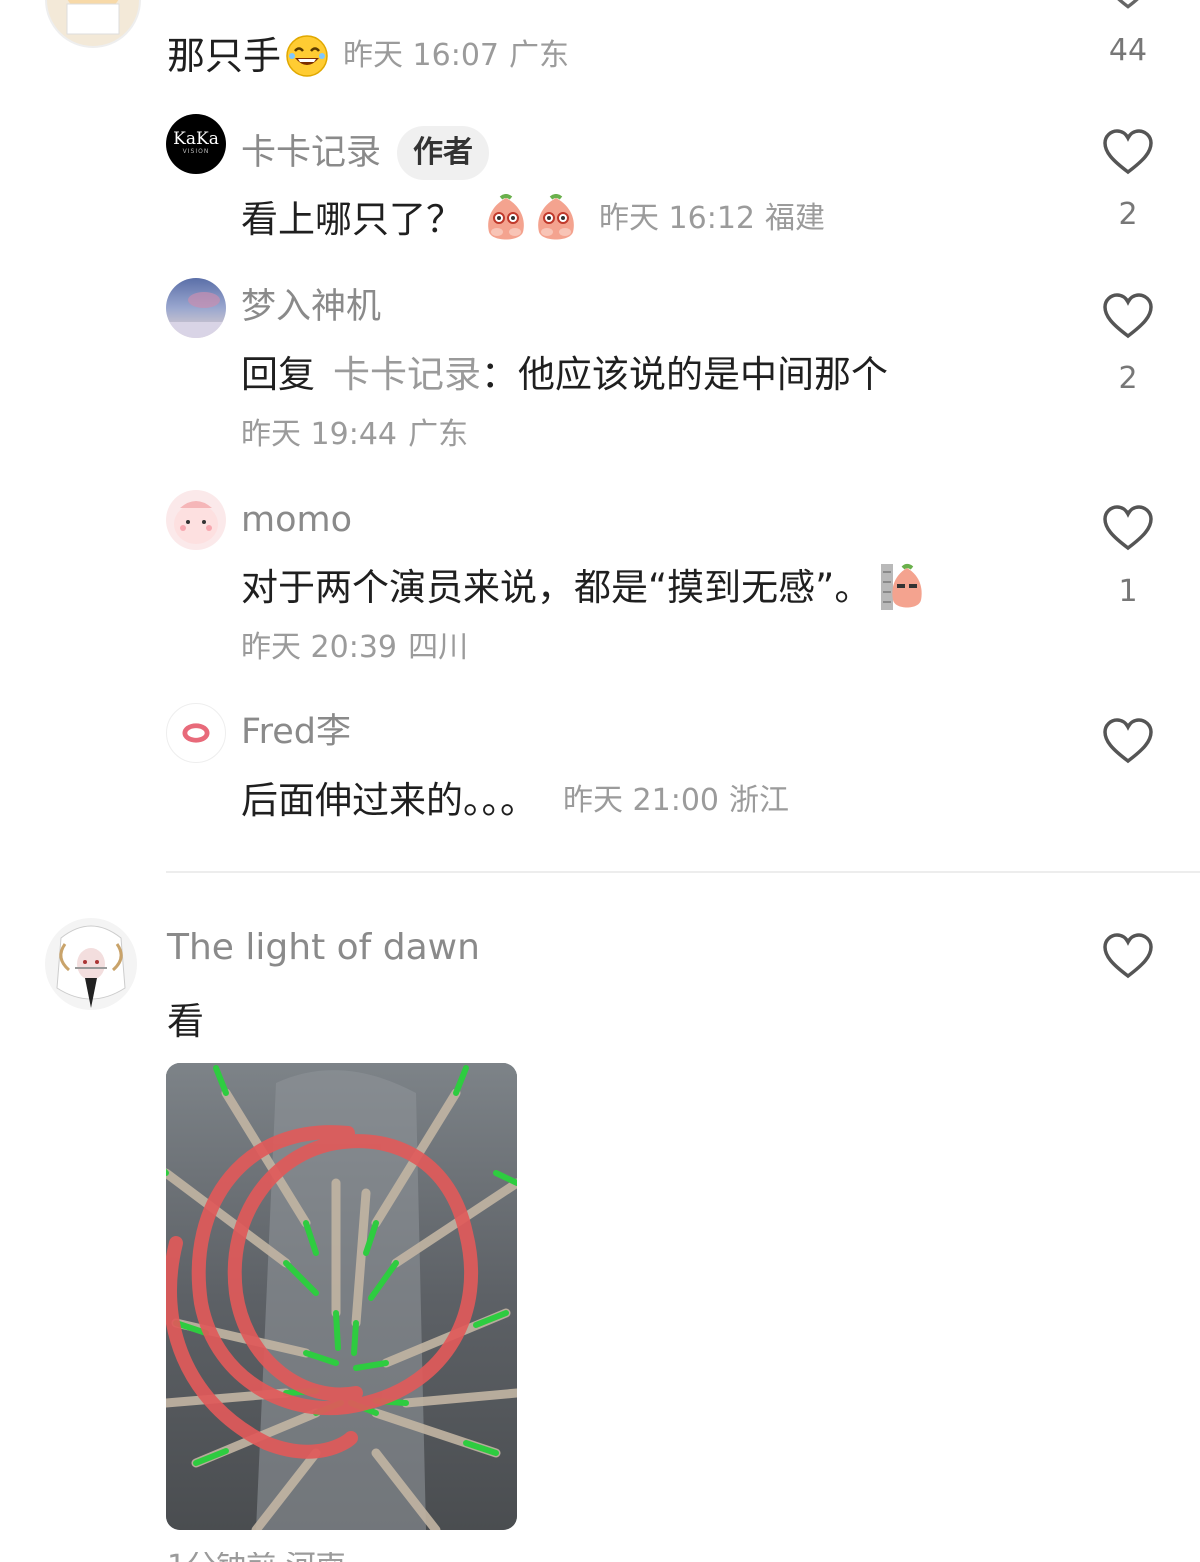  Describe the element at coordinates (683, 872) in the screenshot. I see `comment-divider` at that location.